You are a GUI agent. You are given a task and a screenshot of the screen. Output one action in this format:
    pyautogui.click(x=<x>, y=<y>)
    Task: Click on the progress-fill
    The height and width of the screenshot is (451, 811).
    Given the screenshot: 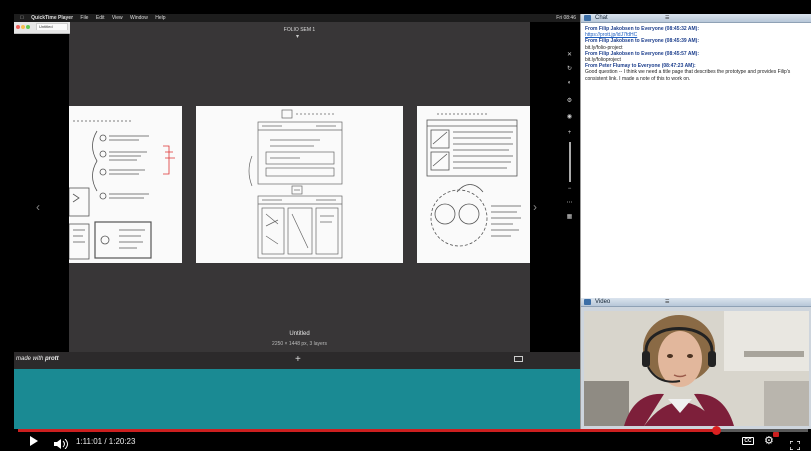 What is the action you would take?
    pyautogui.click(x=367, y=430)
    